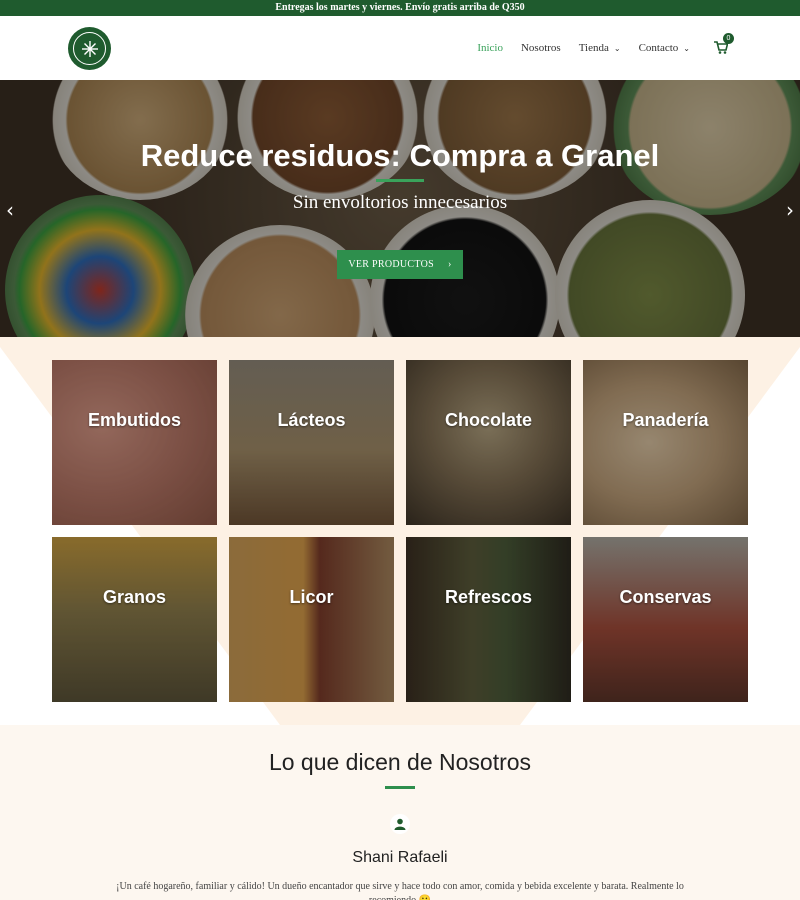  What do you see at coordinates (450, 264) in the screenshot?
I see `chevron-right-icon: ›` at bounding box center [450, 264].